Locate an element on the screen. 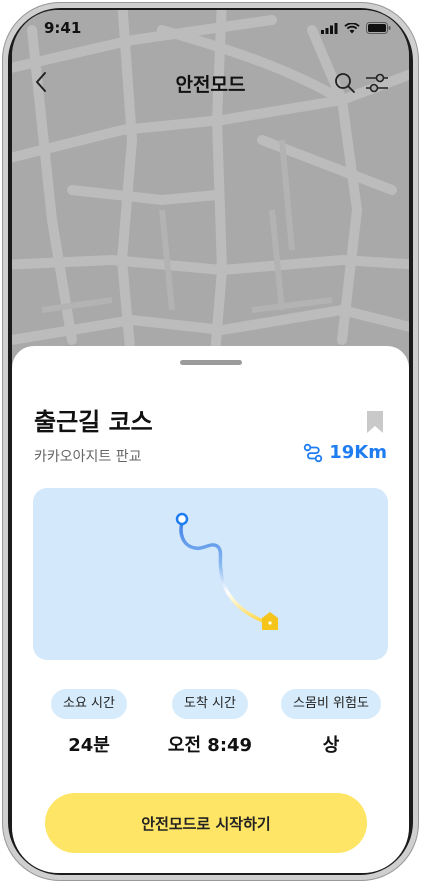 The image size is (421, 883). course-title: 출근길 코스 is located at coordinates (93, 422).